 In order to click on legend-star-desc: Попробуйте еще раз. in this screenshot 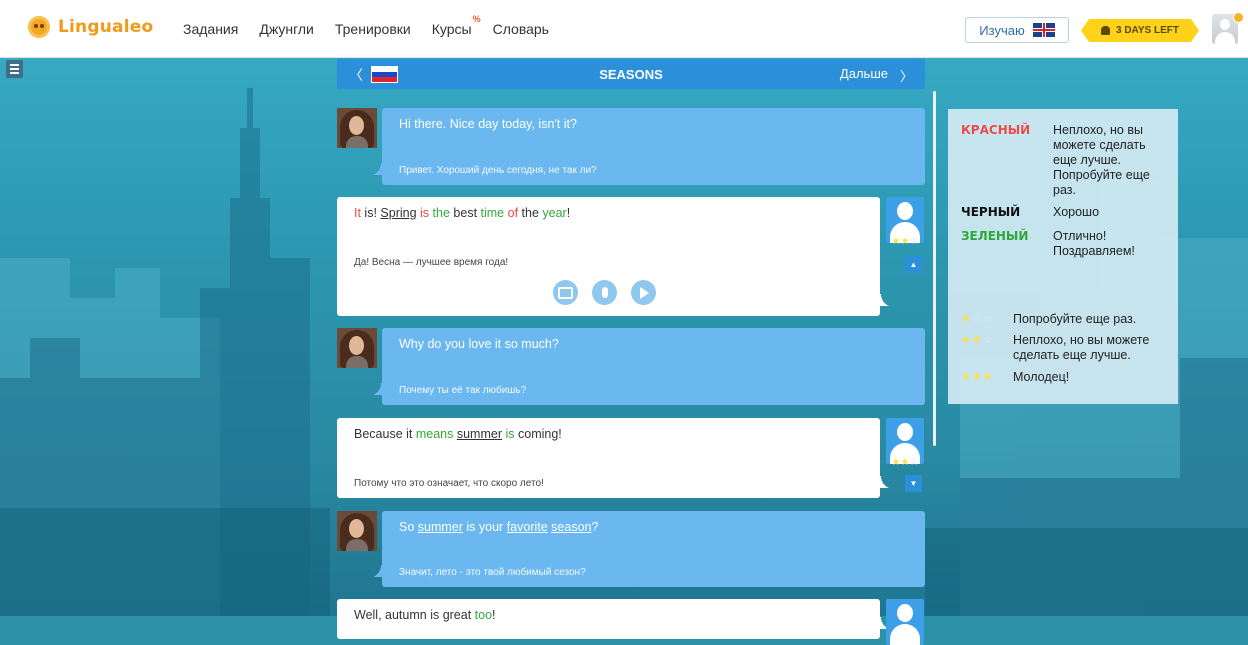, I will do `click(1075, 319)`.